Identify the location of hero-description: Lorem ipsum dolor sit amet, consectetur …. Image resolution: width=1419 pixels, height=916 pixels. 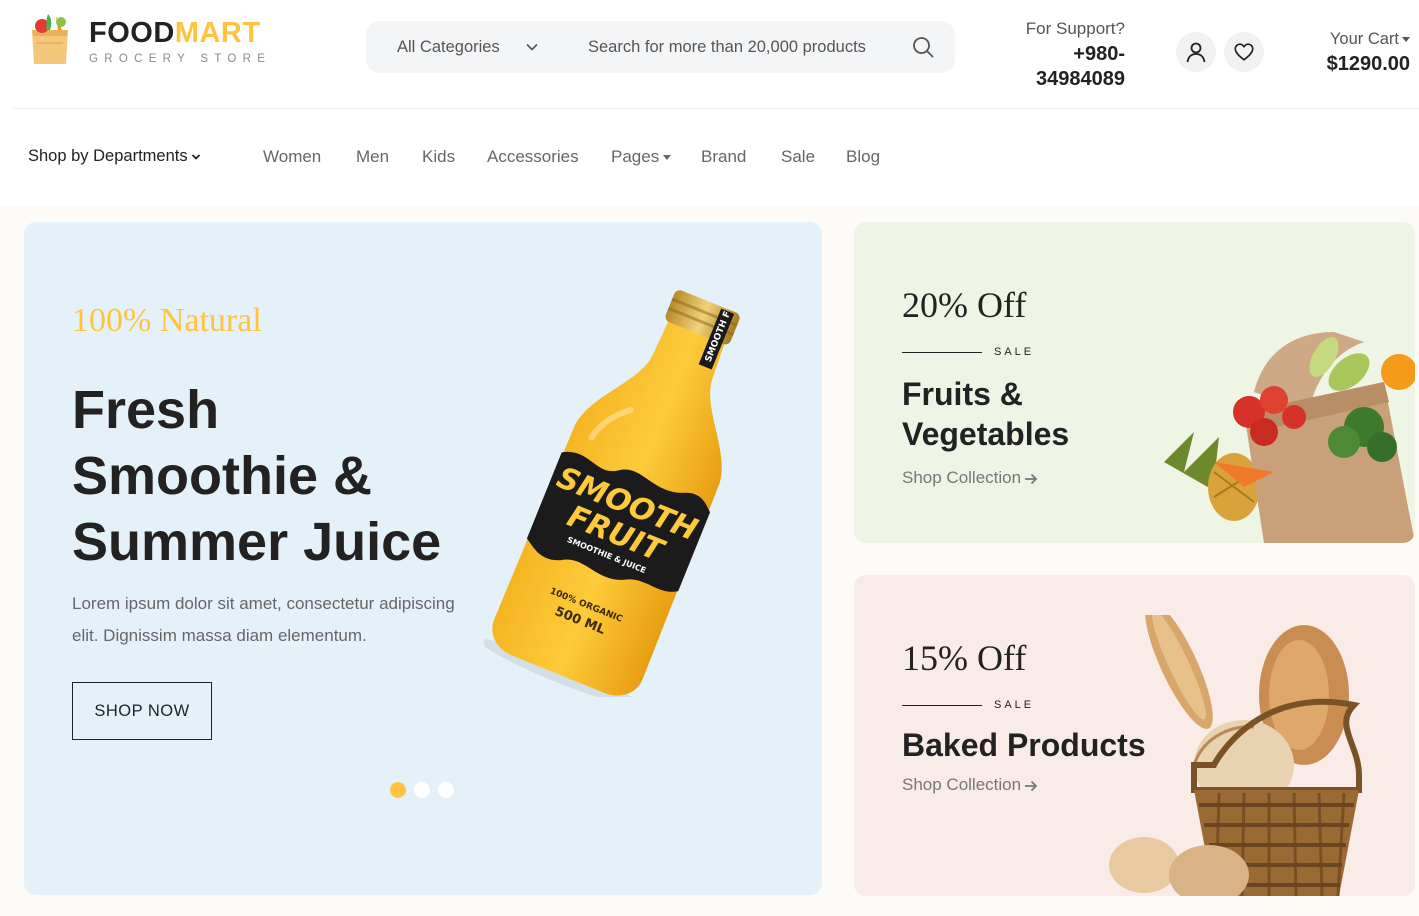
(263, 619).